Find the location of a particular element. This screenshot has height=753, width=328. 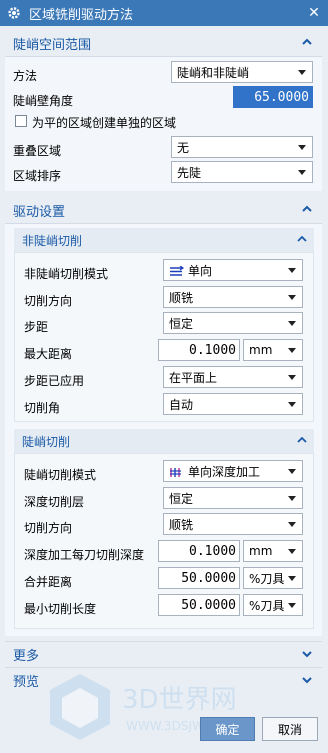

merge-distance-input: 50.0000 is located at coordinates (199, 578).